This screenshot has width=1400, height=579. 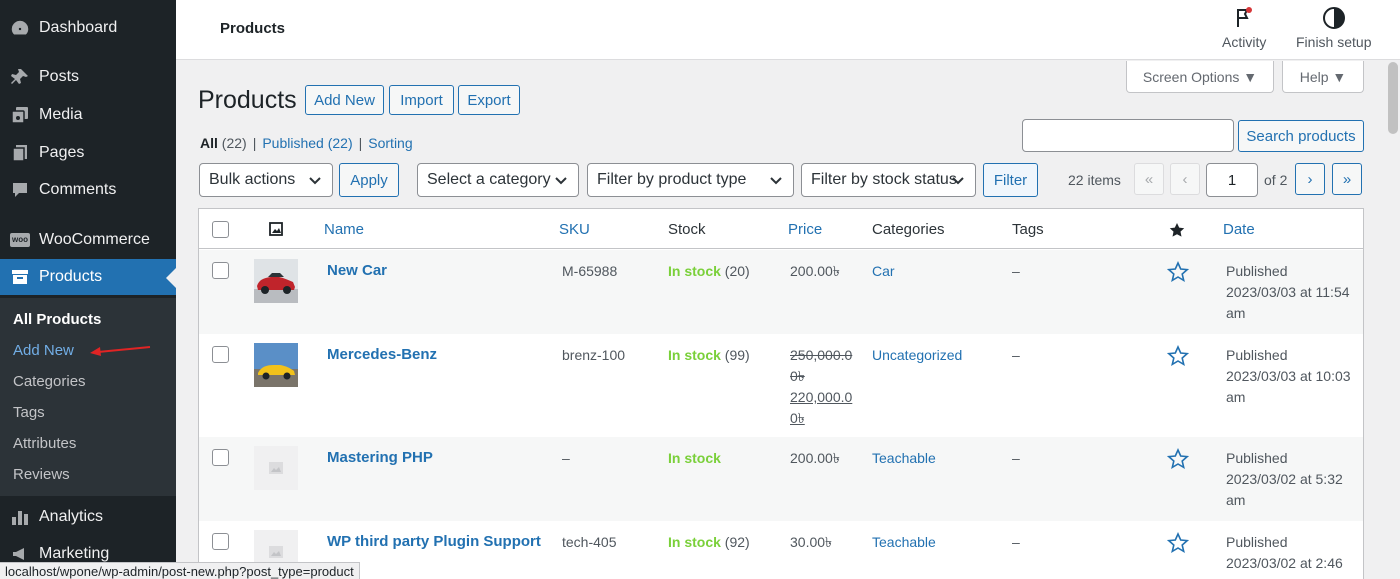 What do you see at coordinates (1284, 552) in the screenshot?
I see `date-cell: Published 2023/03/02 at 2:46` at bounding box center [1284, 552].